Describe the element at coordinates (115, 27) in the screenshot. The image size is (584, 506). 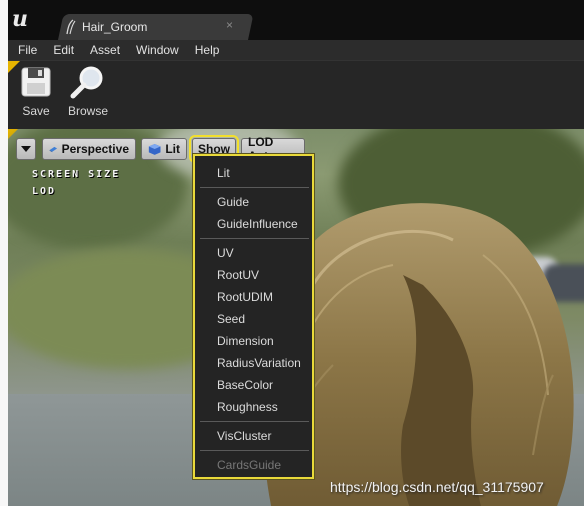
I see `tab-title: Hair_Groom` at that location.